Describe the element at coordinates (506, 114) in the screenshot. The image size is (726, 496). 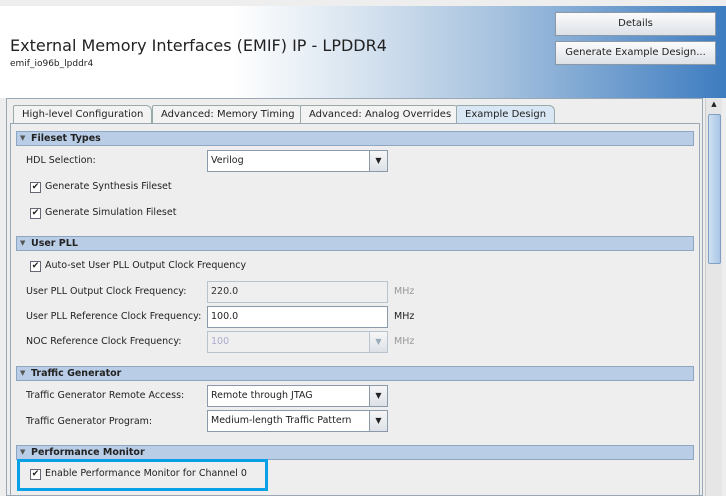
I see `tab-example-design: Example Design` at that location.